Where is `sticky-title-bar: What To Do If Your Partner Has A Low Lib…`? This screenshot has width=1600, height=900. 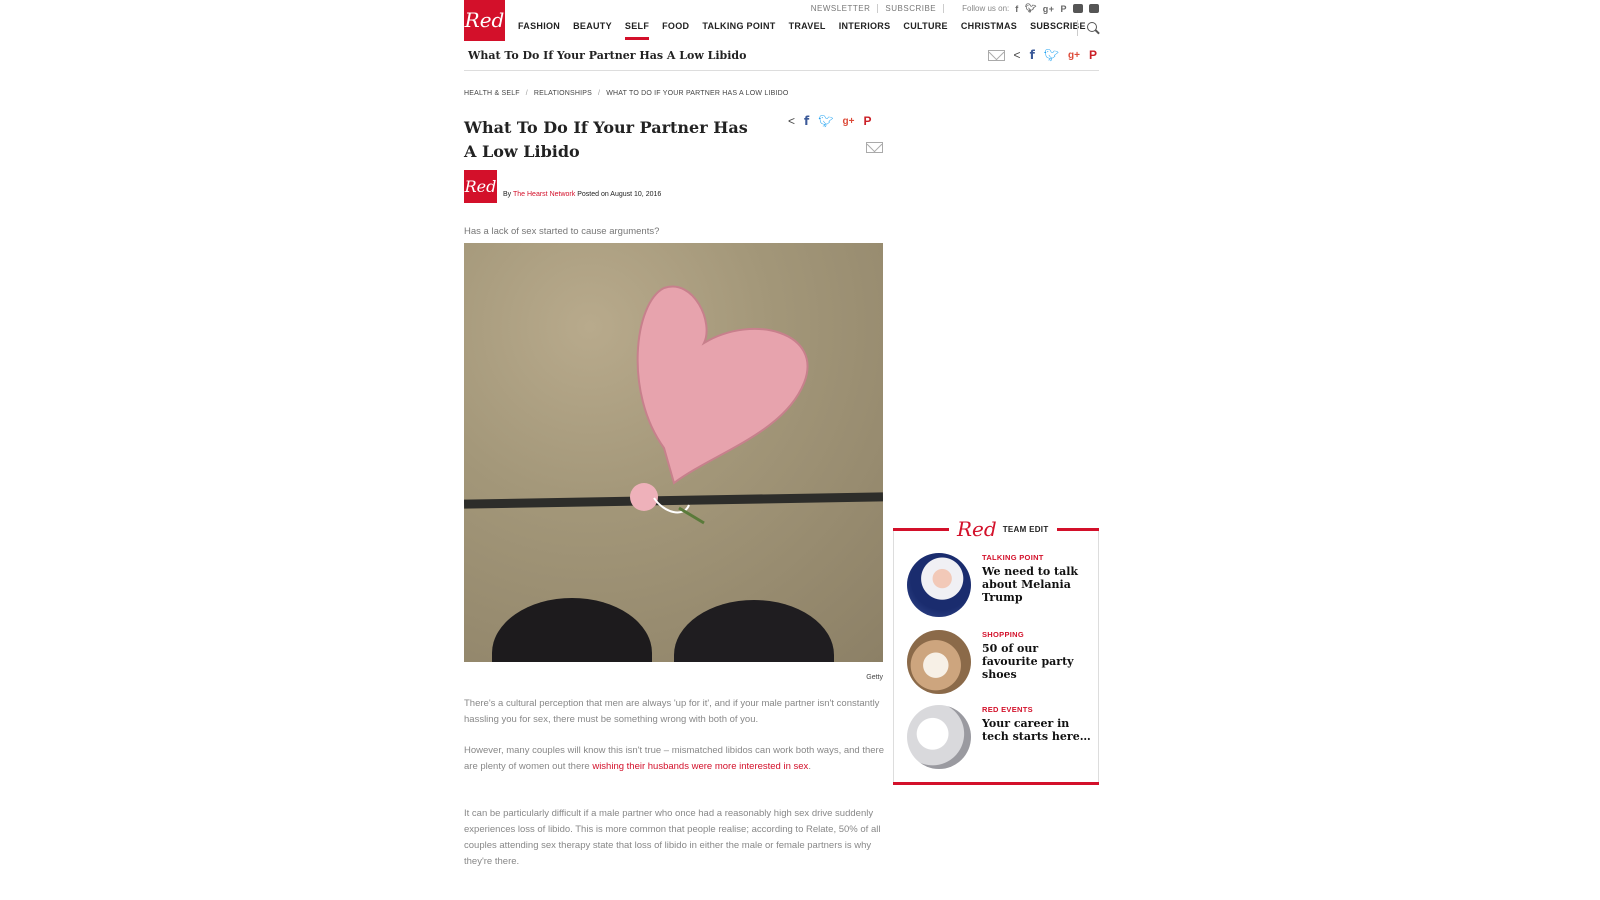 sticky-title-bar: What To Do If Your Partner Has A Low Lib… is located at coordinates (781, 57).